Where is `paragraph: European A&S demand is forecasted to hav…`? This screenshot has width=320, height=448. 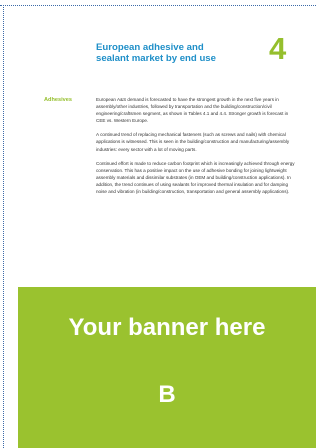
paragraph: European A&S demand is forecasted to hav… is located at coordinates (192, 110).